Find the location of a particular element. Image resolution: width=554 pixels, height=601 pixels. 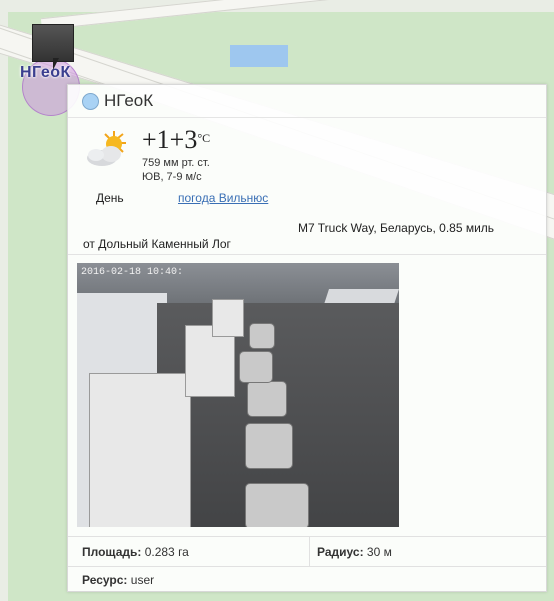

map-water is located at coordinates (259, 56).